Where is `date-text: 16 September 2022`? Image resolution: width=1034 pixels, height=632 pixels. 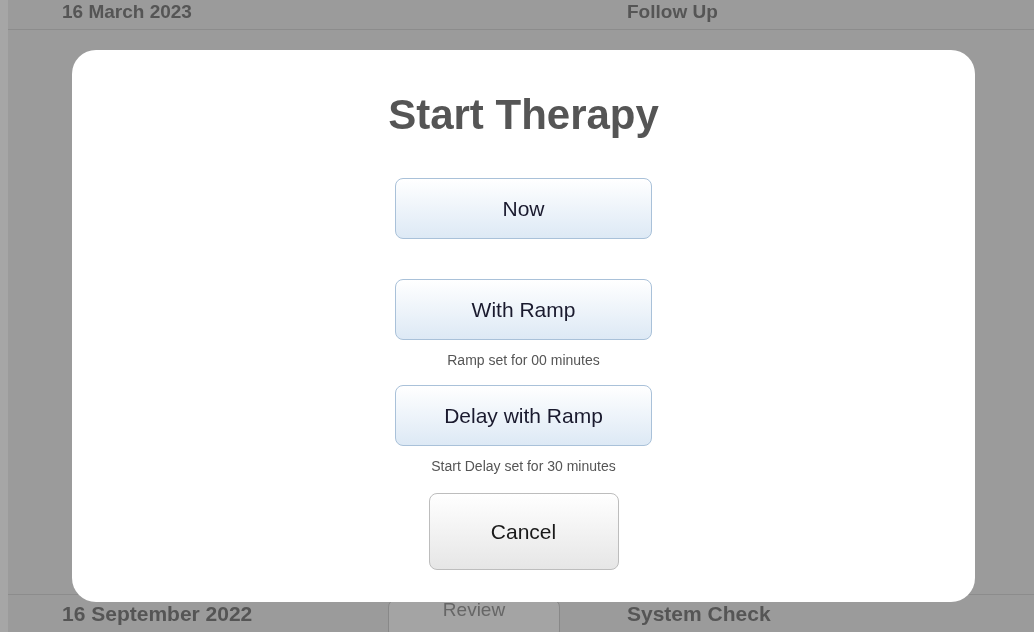 date-text: 16 September 2022 is located at coordinates (158, 613).